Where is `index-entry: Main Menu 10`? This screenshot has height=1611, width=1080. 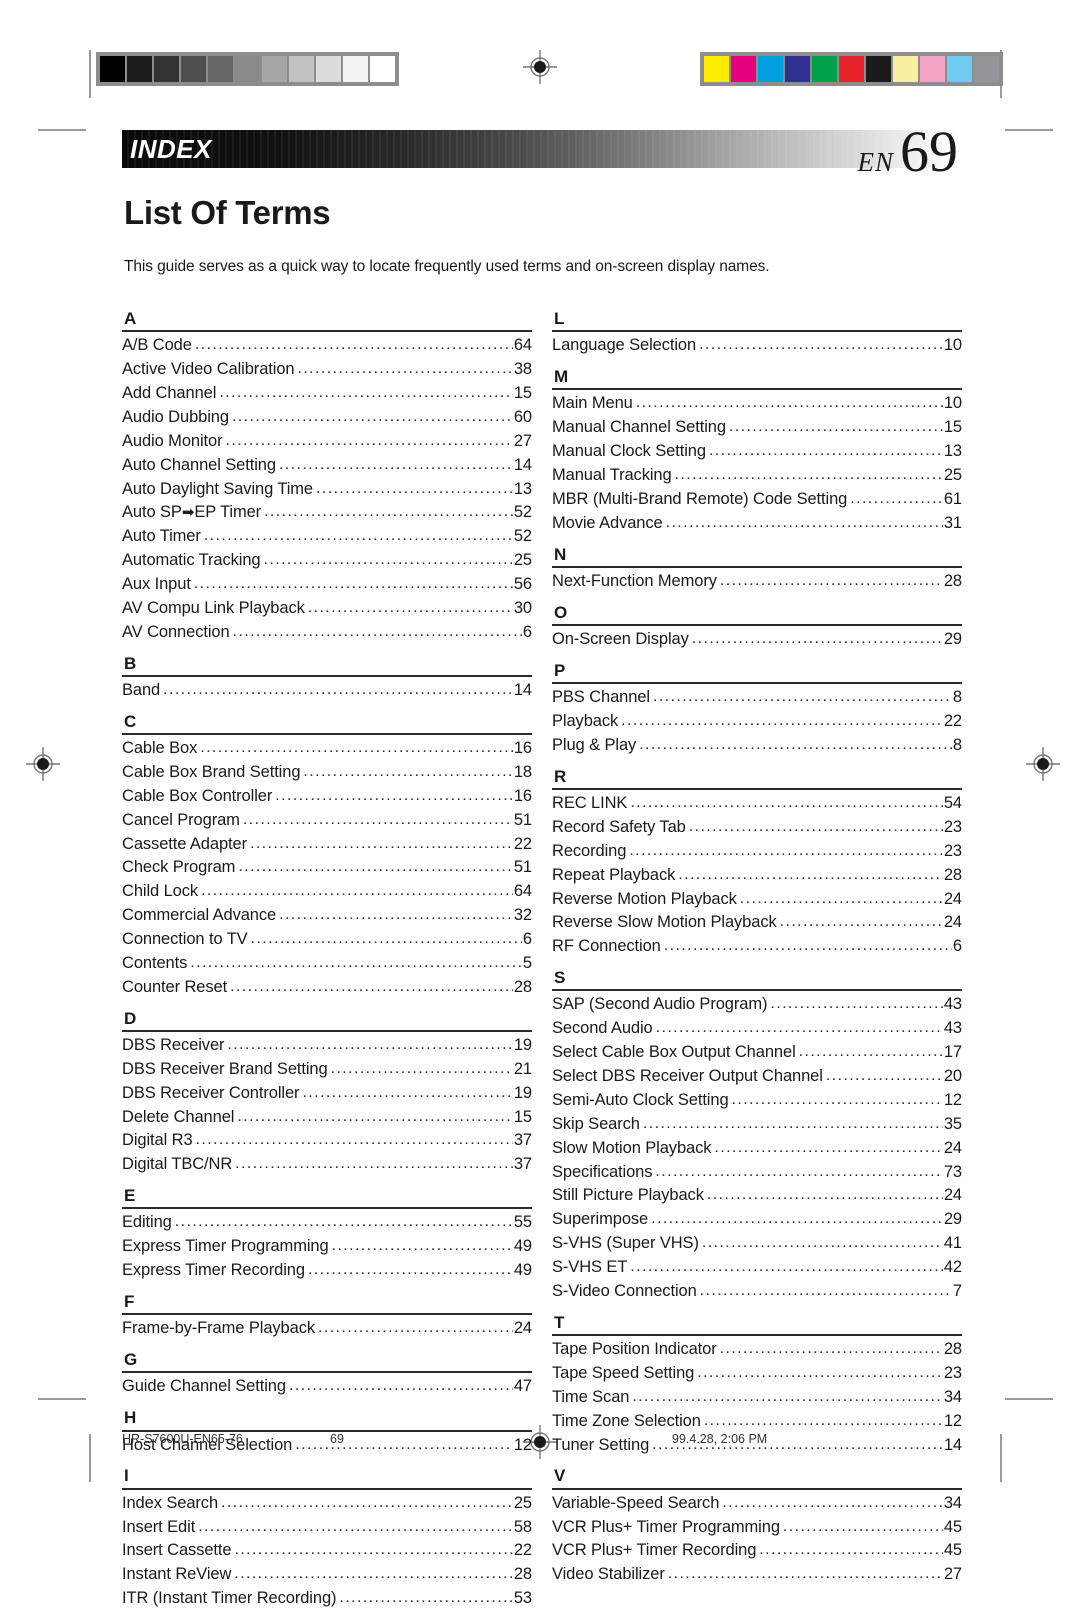 index-entry: Main Menu 10 is located at coordinates (757, 404).